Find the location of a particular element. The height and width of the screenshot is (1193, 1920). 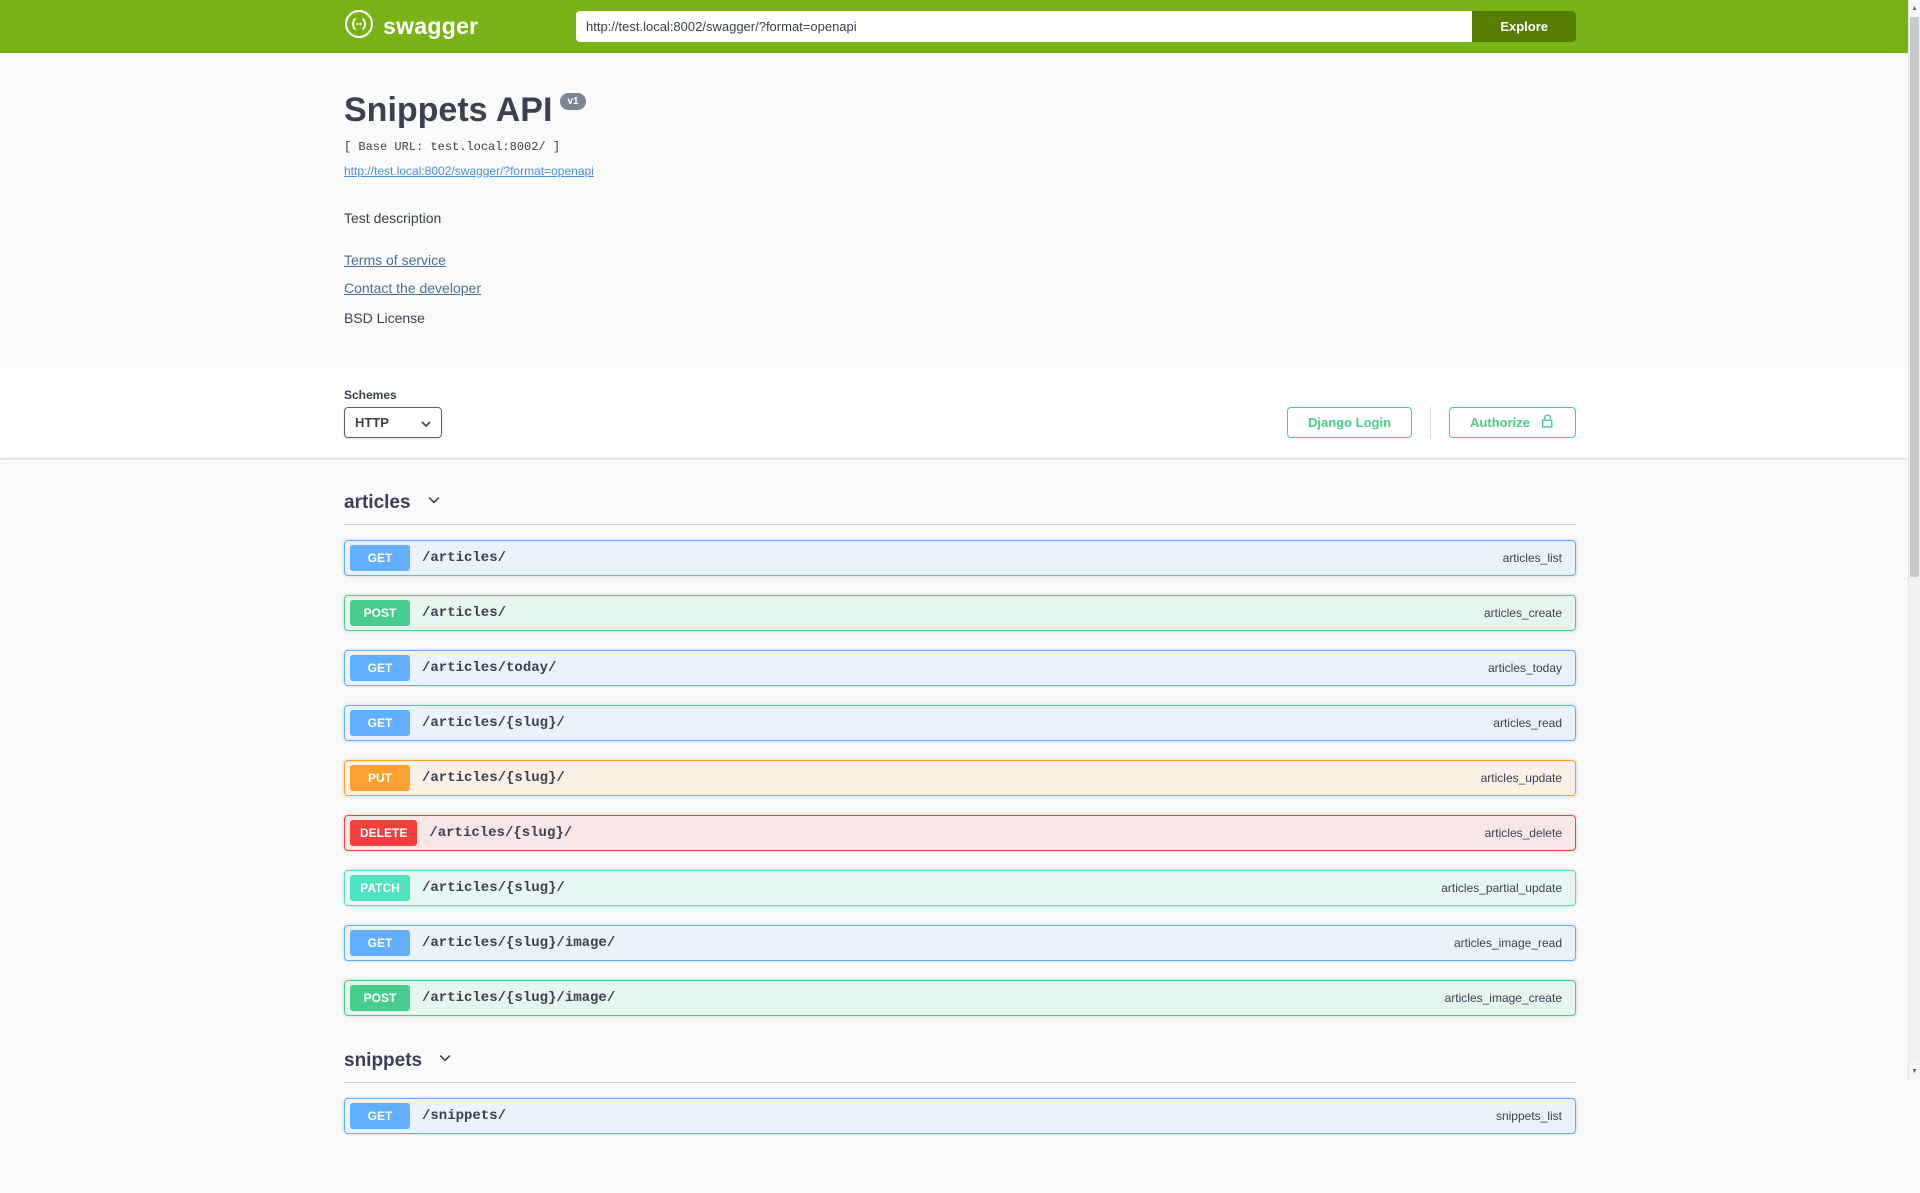

swagger-logo: swagger is located at coordinates (411, 26).